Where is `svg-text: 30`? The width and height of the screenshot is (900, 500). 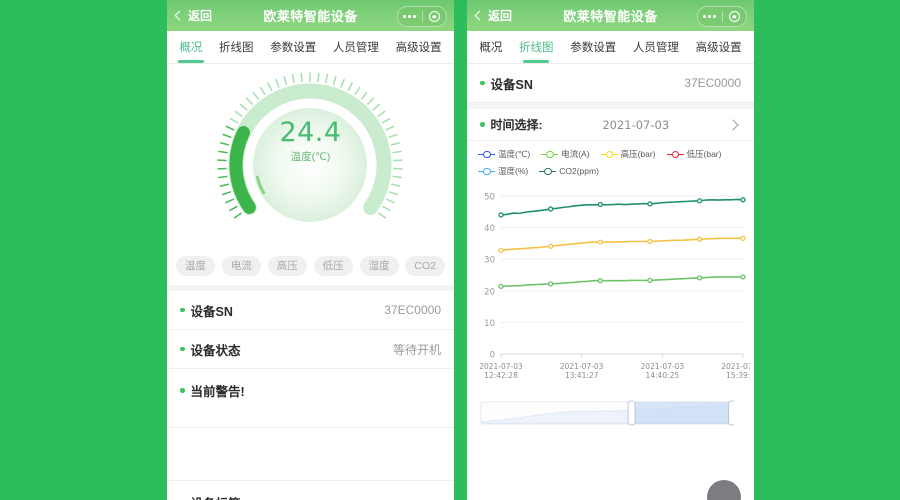
svg-text: 30 is located at coordinates (489, 261).